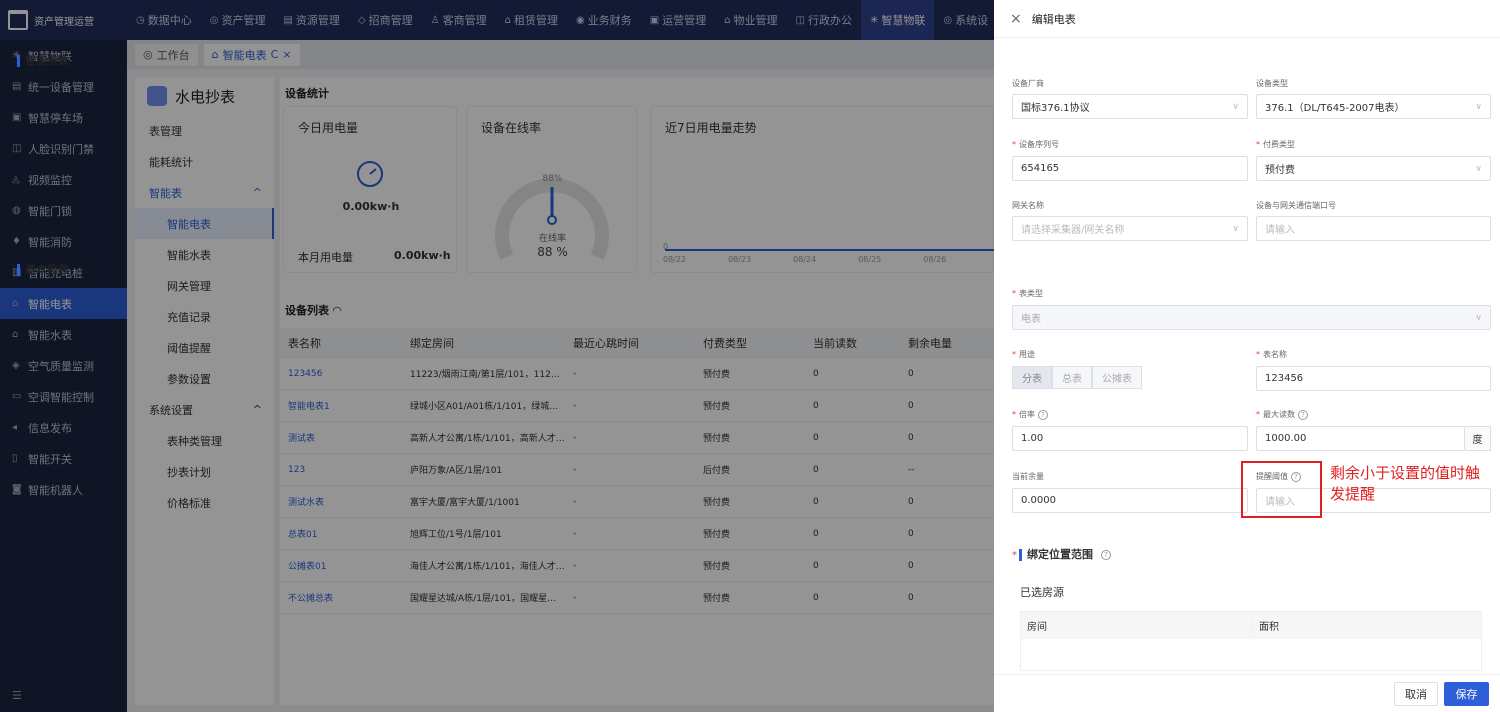 This screenshot has height=712, width=1500. What do you see at coordinates (1016, 19) in the screenshot?
I see `close-icon: ×` at bounding box center [1016, 19].